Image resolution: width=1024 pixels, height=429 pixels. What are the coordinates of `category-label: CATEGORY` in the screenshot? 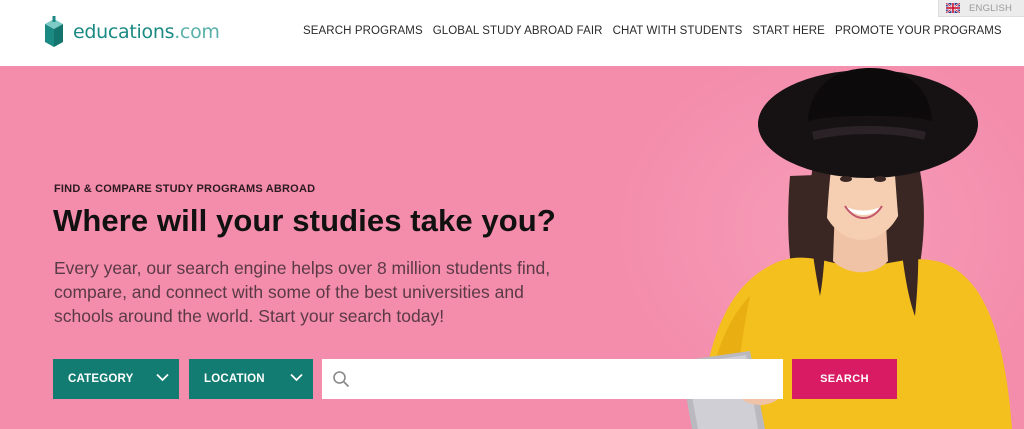 It's located at (101, 379).